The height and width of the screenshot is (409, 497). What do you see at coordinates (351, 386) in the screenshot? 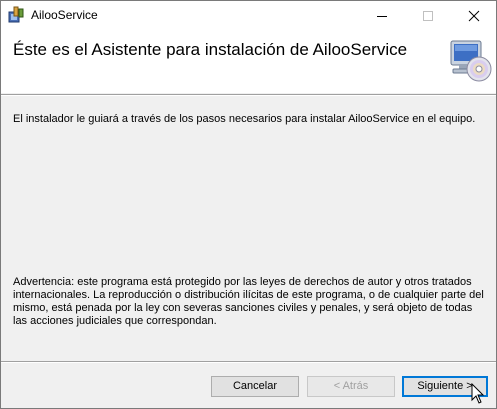
I see `back-button: < Atrás` at bounding box center [351, 386].